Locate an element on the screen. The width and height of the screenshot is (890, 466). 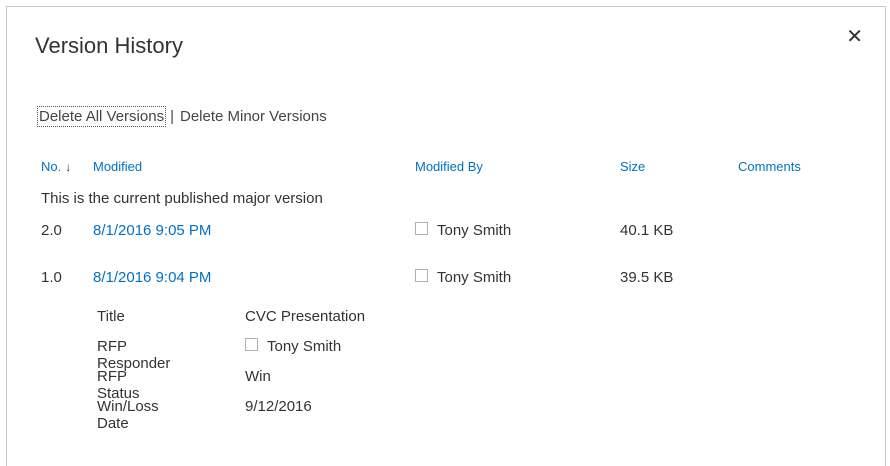
delete-minor-versions-link: Delete Minor Versions is located at coordinates (253, 116).